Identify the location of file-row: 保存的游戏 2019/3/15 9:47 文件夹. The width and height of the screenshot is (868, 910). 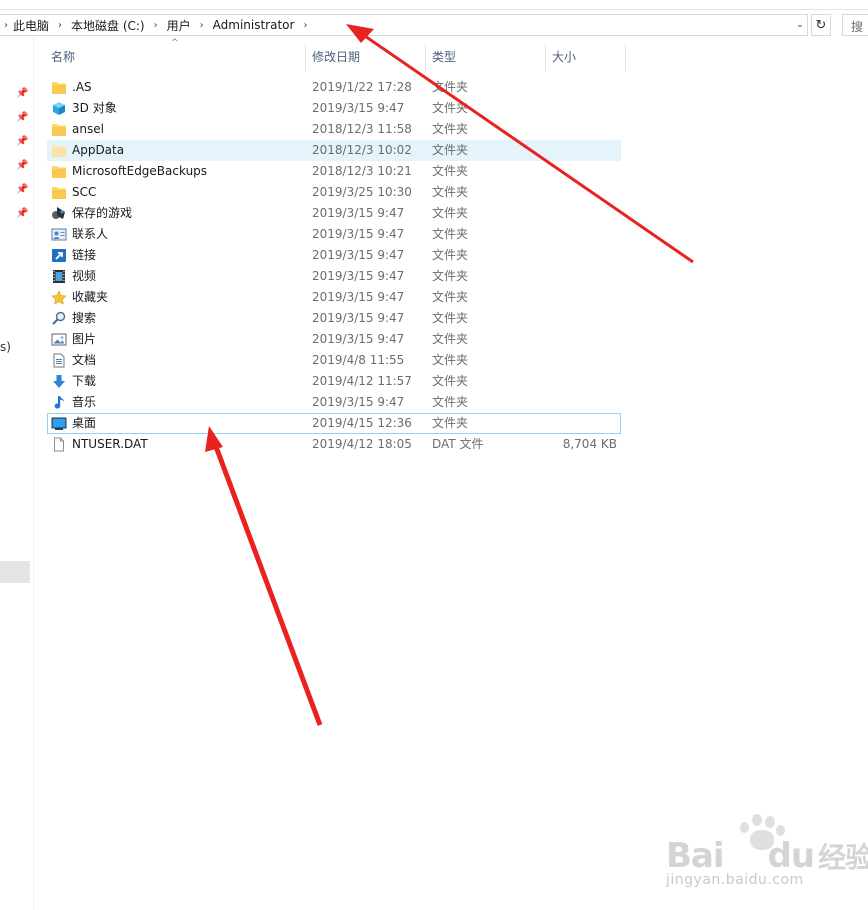
(334, 213).